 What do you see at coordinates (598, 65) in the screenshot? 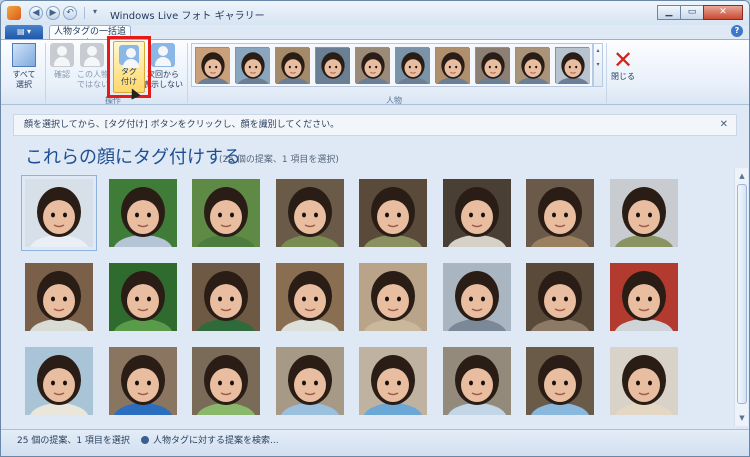
I see `people-gallery-scroll: ▴ ▾` at bounding box center [598, 65].